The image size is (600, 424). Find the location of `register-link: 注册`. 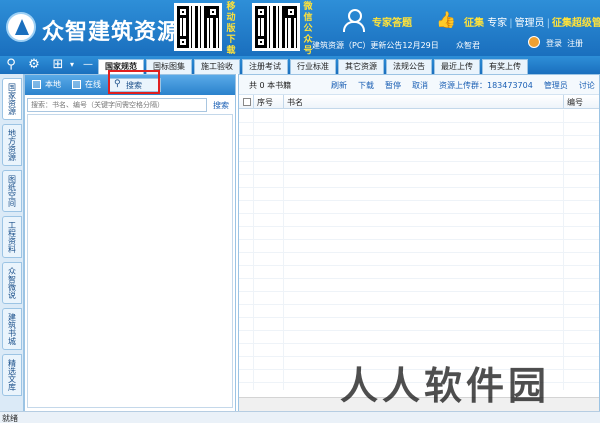

register-link: 注册 is located at coordinates (575, 43).